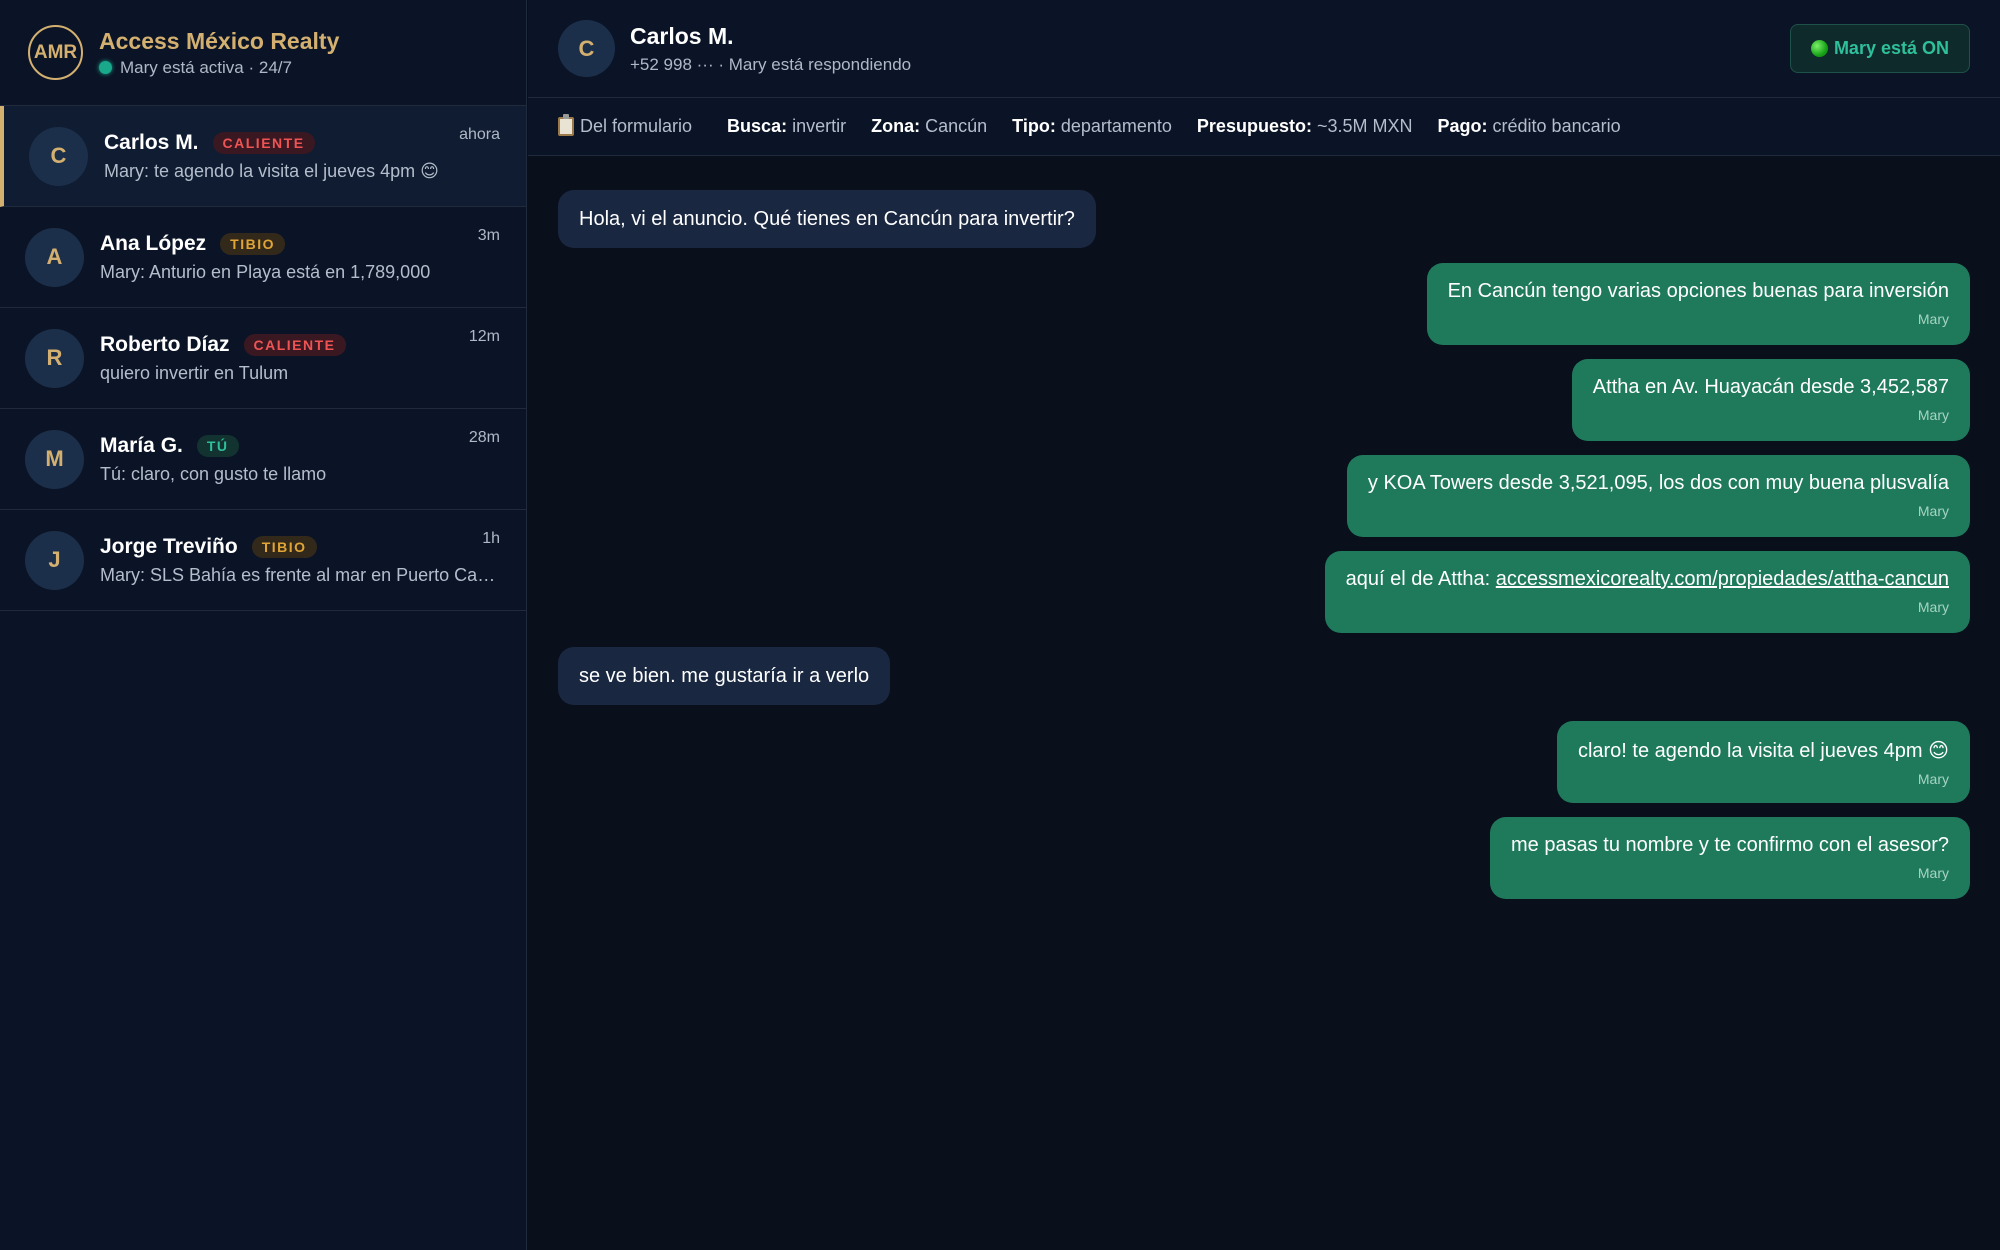  Describe the element at coordinates (1529, 126) in the screenshot. I see `form-field-pago: Pago: crédito bancario` at that location.